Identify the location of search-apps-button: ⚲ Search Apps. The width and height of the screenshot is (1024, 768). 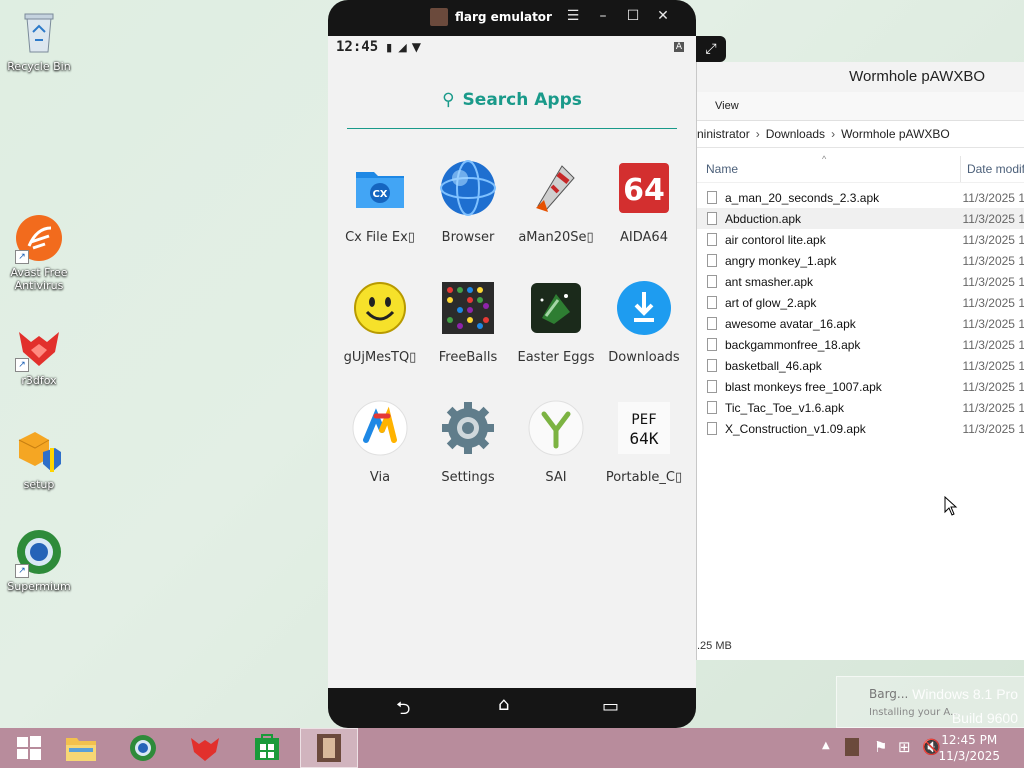
(512, 100).